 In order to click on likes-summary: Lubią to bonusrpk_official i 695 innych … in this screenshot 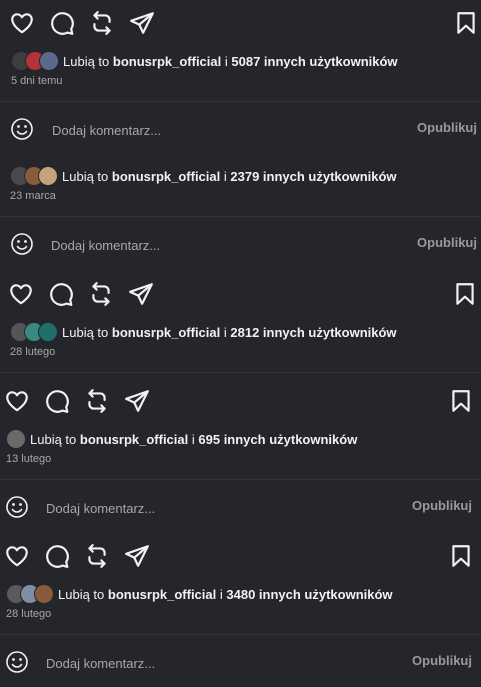, I will do `click(181, 439)`.